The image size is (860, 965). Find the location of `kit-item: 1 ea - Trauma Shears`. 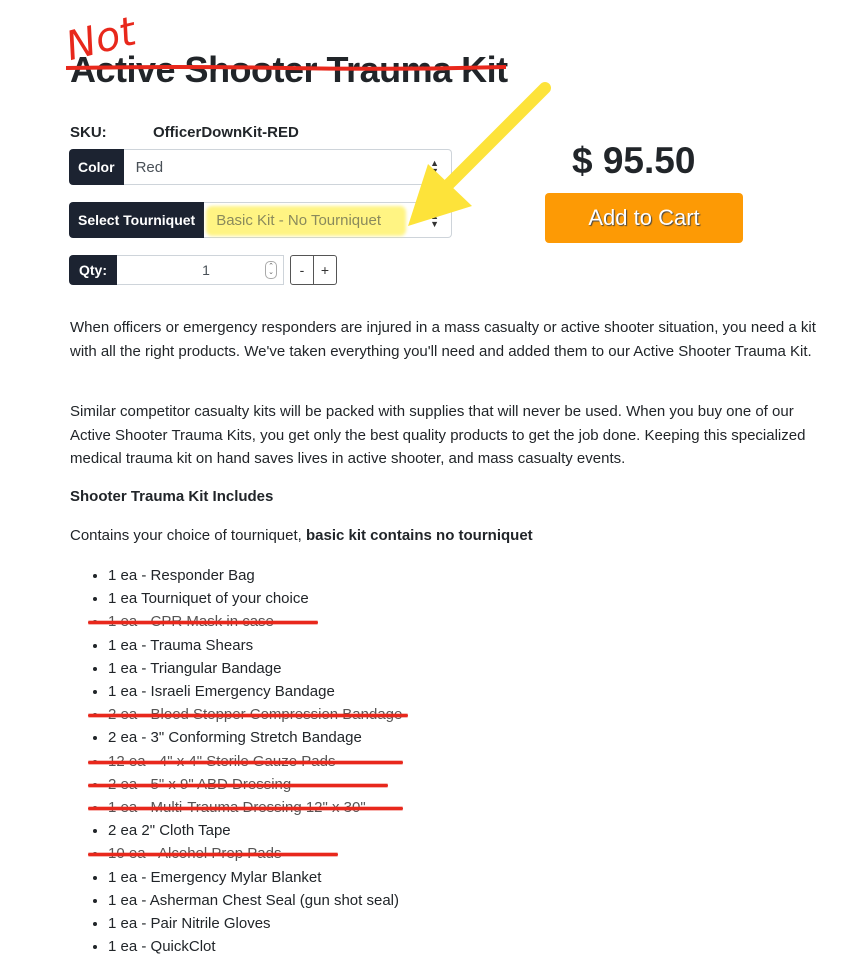

kit-item: 1 ea - Trauma Shears is located at coordinates (255, 645).